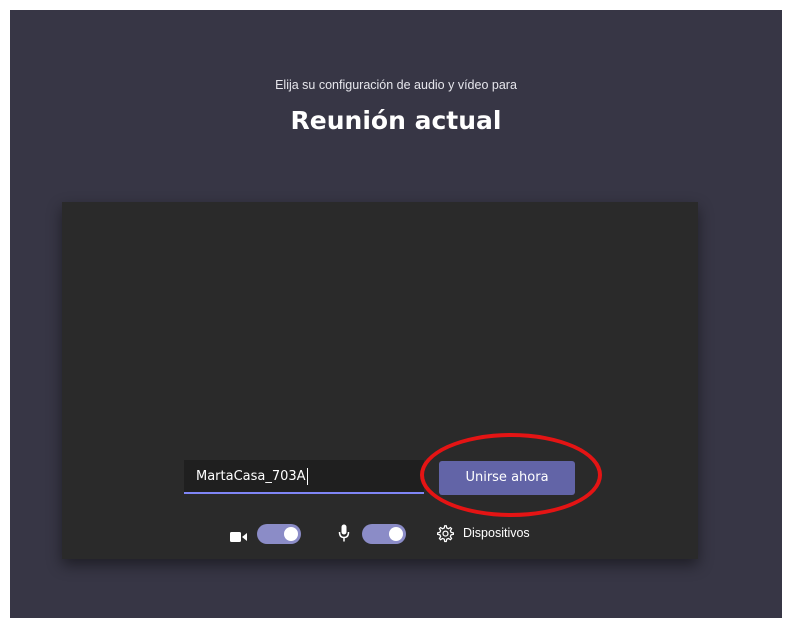  I want to click on display-name-value: MartaCasa_703A, so click(251, 476).